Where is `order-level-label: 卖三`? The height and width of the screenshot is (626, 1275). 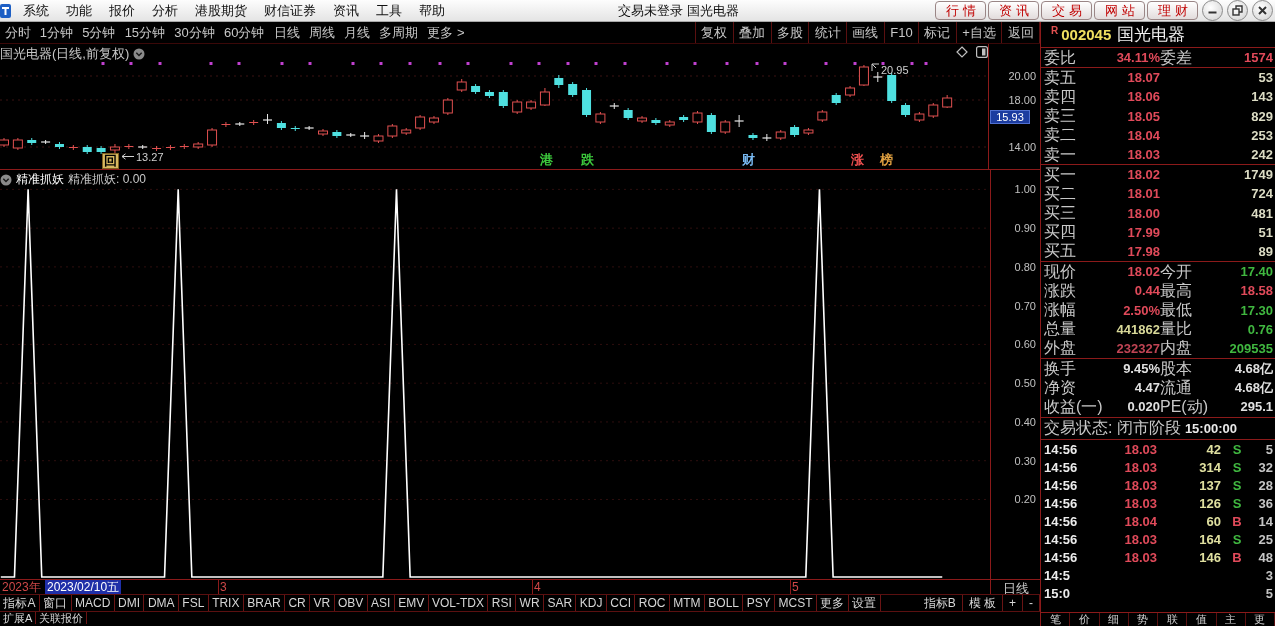 order-level-label: 卖三 is located at coordinates (1060, 116).